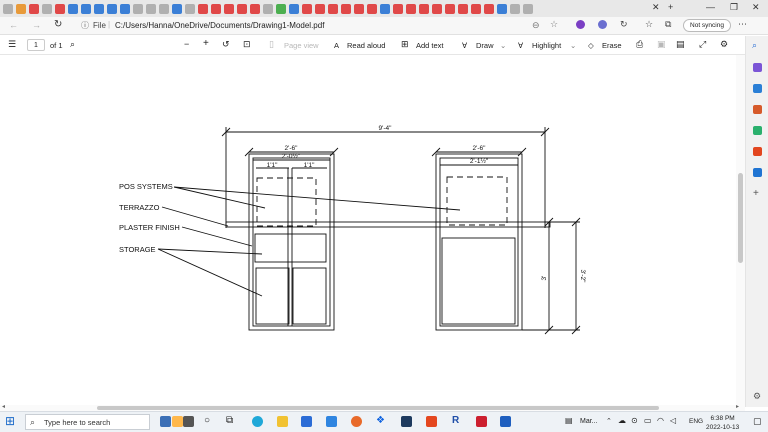  Describe the element at coordinates (485, 45) in the screenshot. I see `draw-button: Draw` at that location.